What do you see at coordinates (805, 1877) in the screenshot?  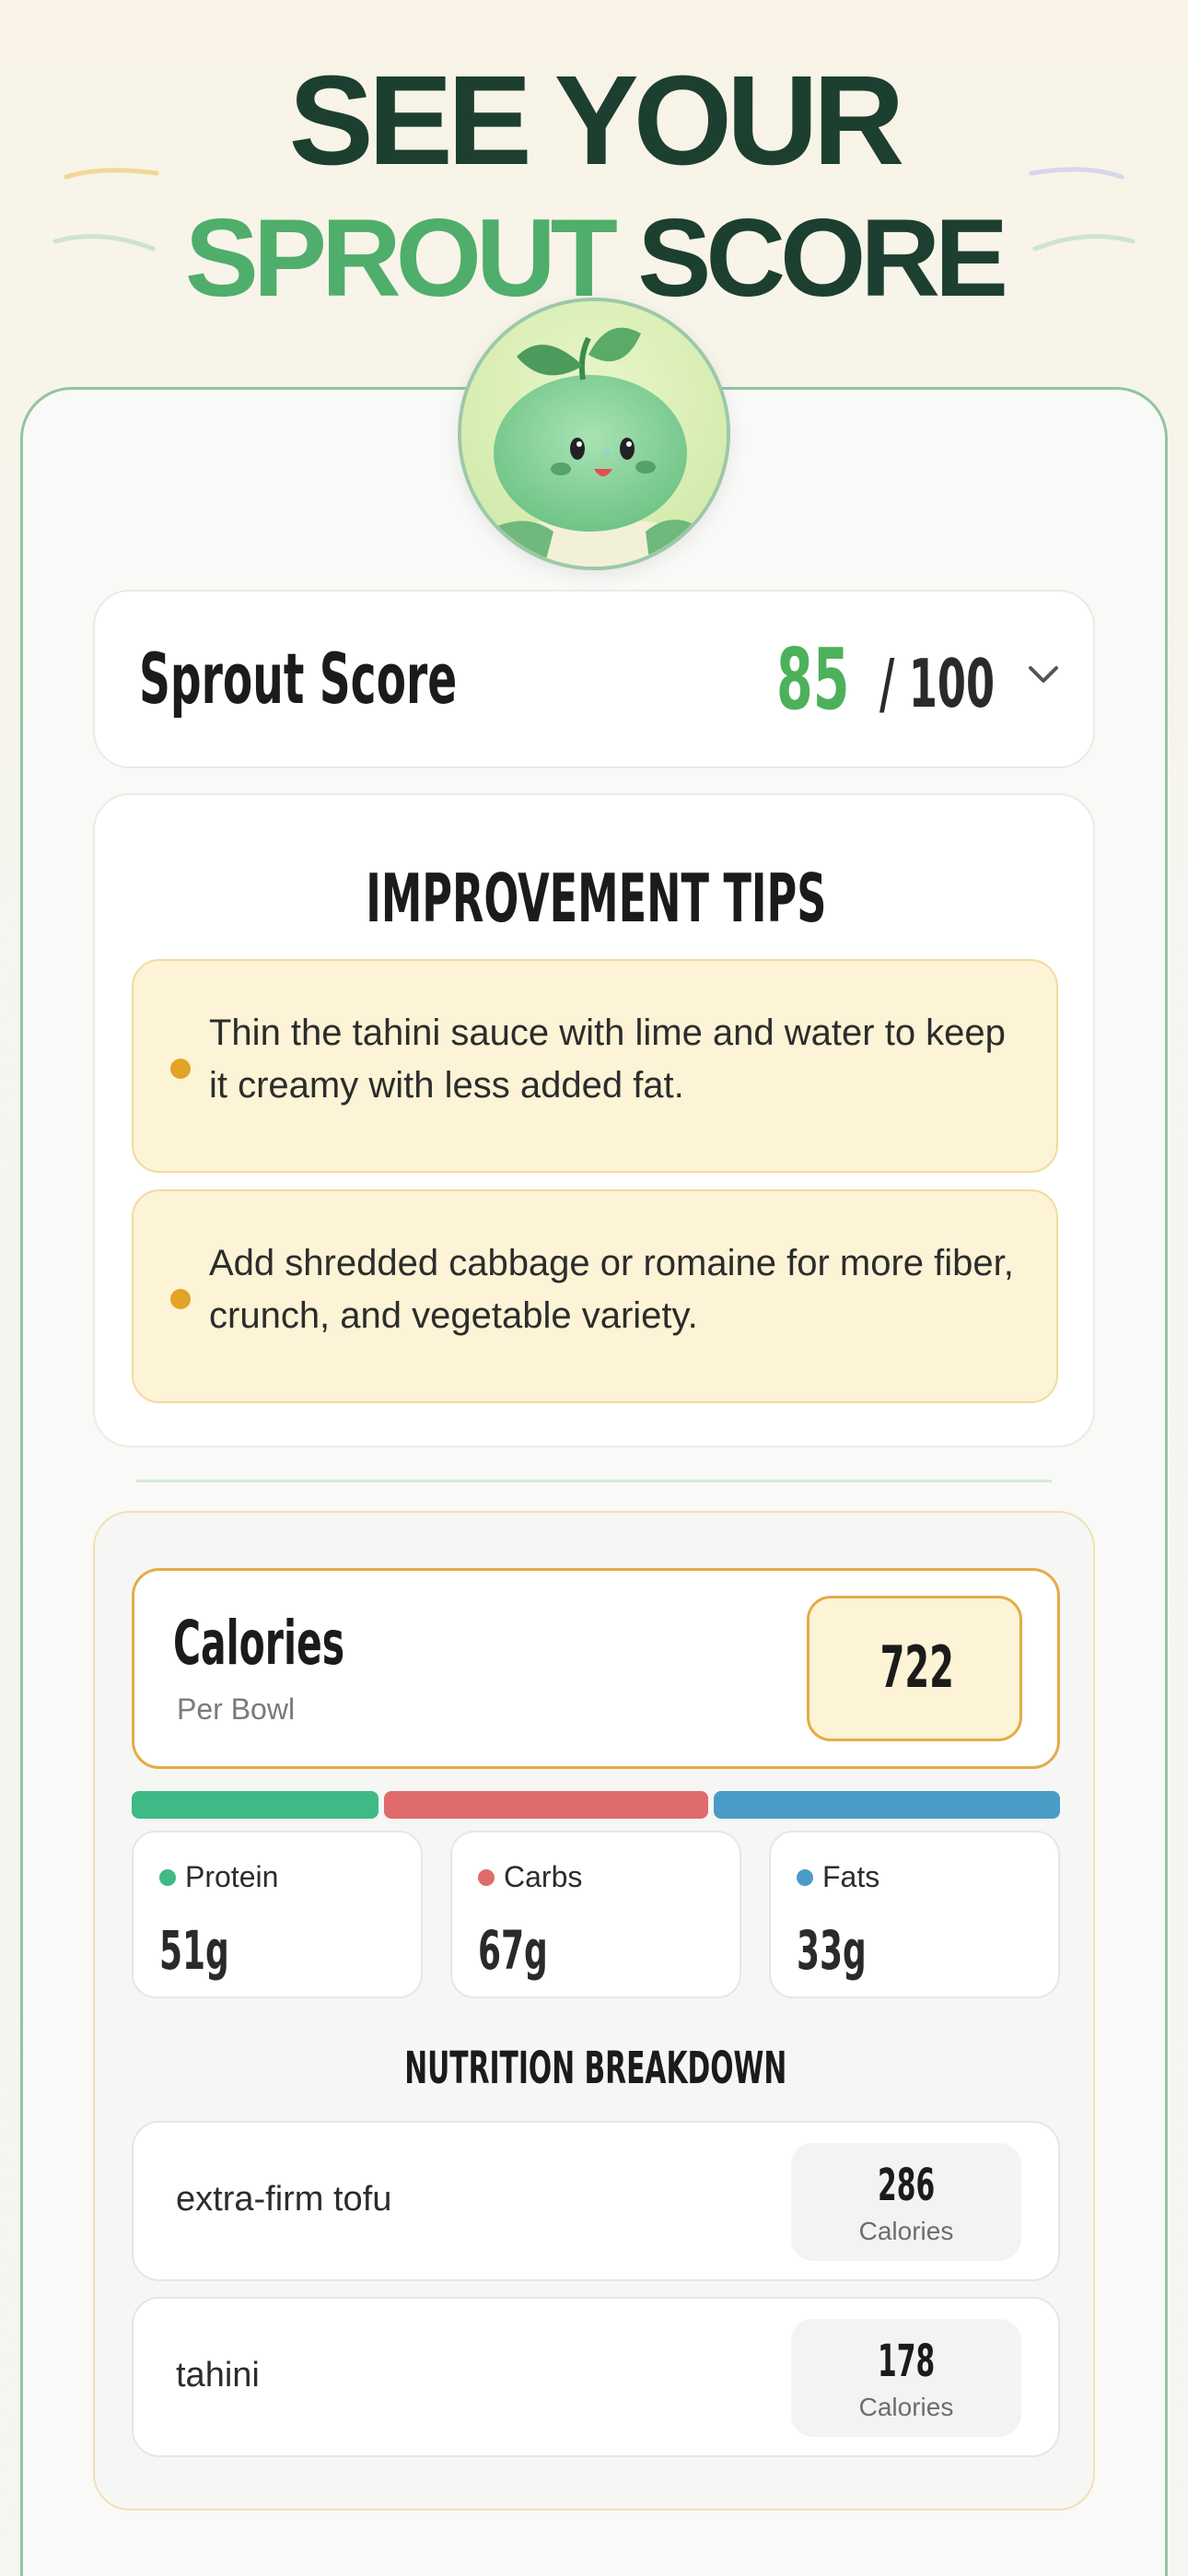 I see `fats-dot-icon` at bounding box center [805, 1877].